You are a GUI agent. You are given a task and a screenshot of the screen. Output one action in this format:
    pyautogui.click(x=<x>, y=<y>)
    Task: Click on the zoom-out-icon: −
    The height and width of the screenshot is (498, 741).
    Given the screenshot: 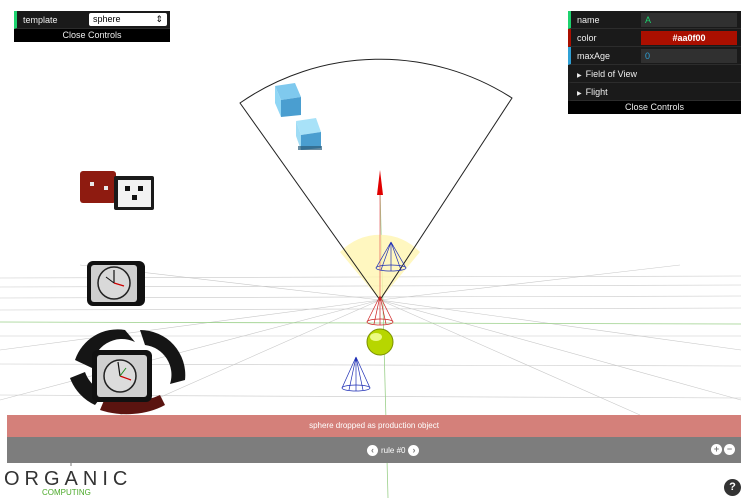 What is the action you would take?
    pyautogui.click(x=729, y=449)
    